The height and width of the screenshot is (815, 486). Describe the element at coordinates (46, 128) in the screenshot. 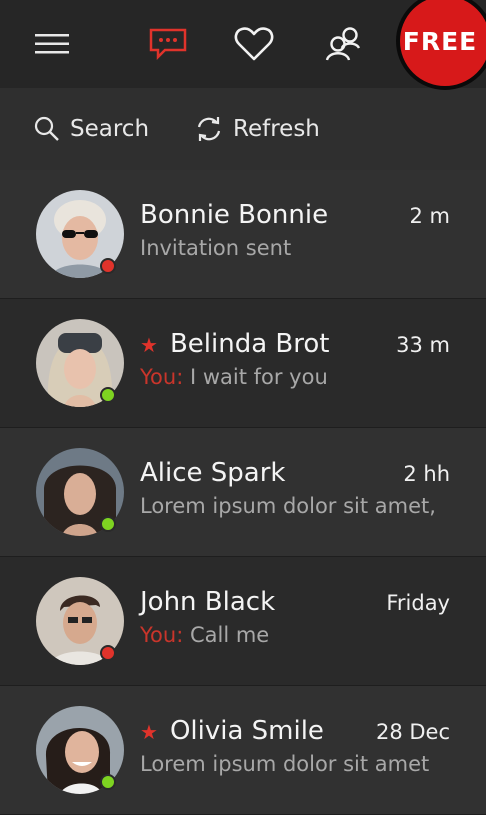

I see `search-icon` at that location.